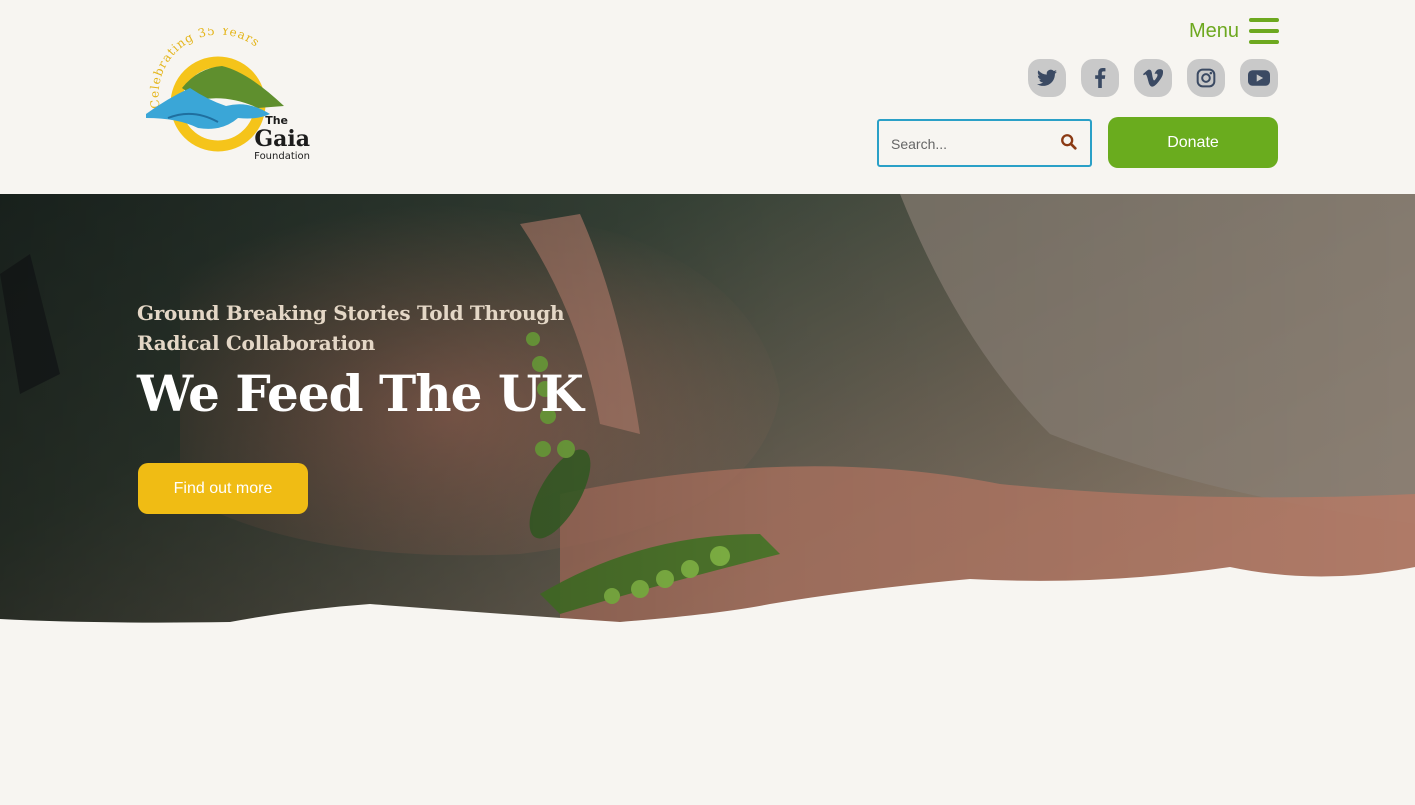  Describe the element at coordinates (969, 144) in the screenshot. I see `search-input` at that location.